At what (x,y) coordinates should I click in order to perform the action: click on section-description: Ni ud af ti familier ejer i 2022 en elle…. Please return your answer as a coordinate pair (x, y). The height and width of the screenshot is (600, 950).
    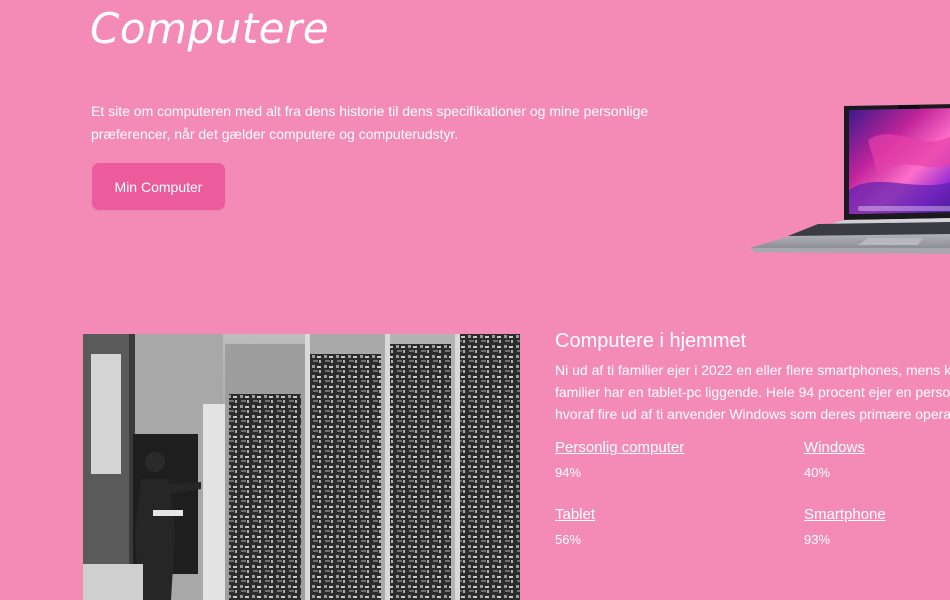
    Looking at the image, I should click on (752, 392).